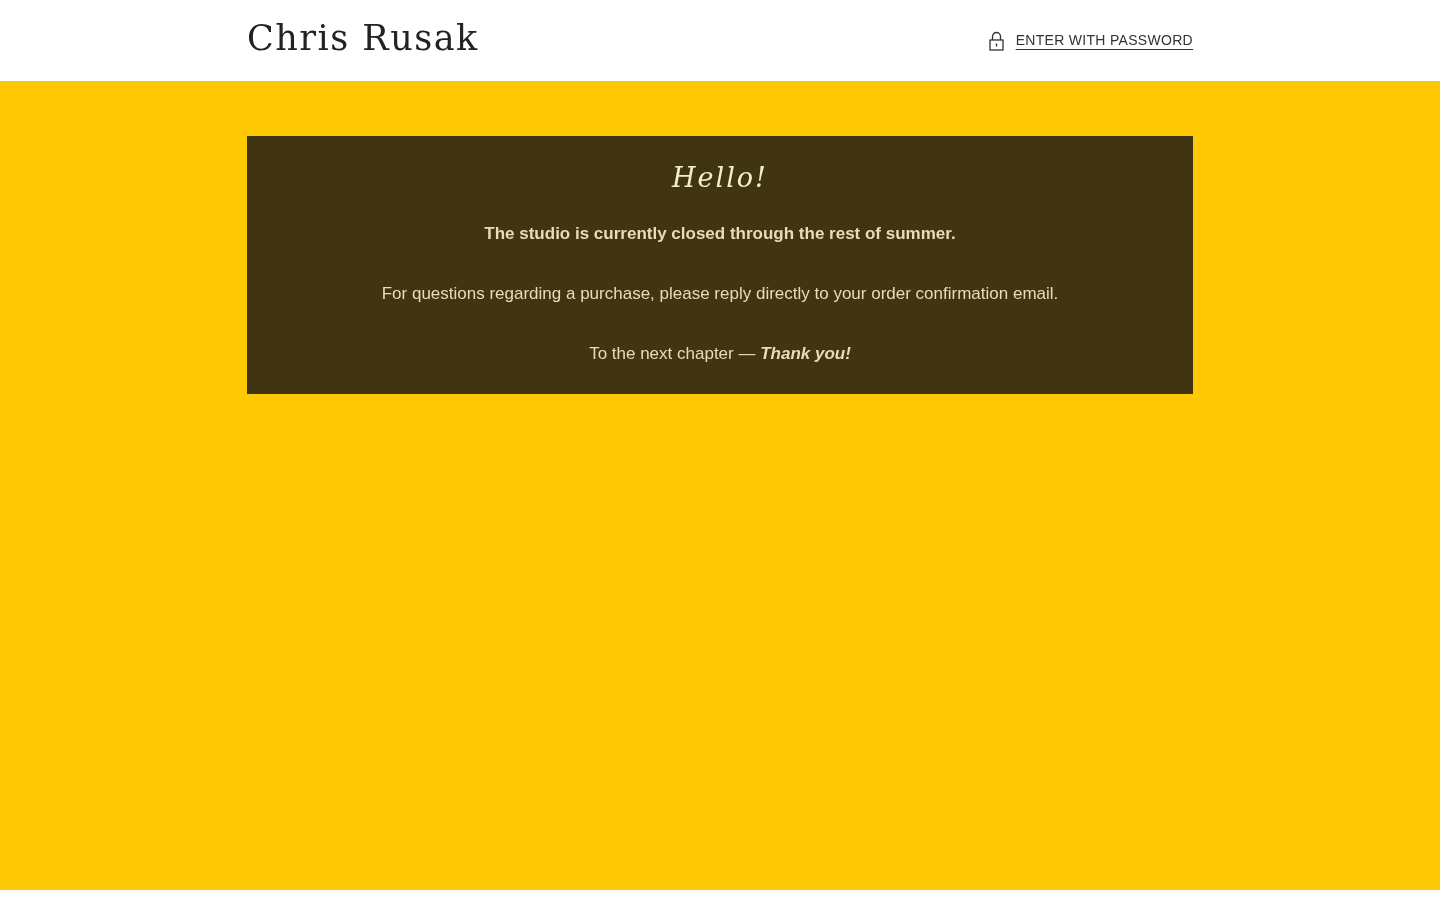 The width and height of the screenshot is (1440, 900). I want to click on notice-paragraph: For questions regarding a purchase, please reply directly to your order confirmation email., so click(720, 294).